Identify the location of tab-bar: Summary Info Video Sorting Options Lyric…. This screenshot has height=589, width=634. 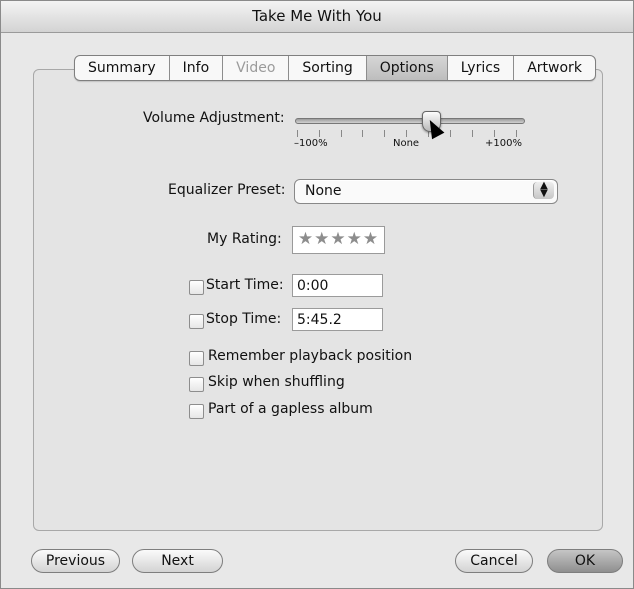
(335, 68).